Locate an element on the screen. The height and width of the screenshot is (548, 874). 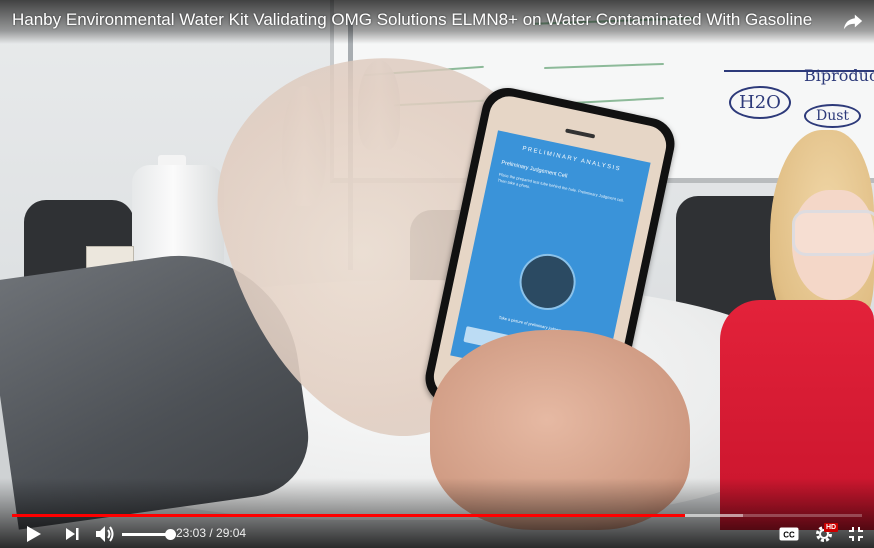
svg-text: CC is located at coordinates (789, 535).